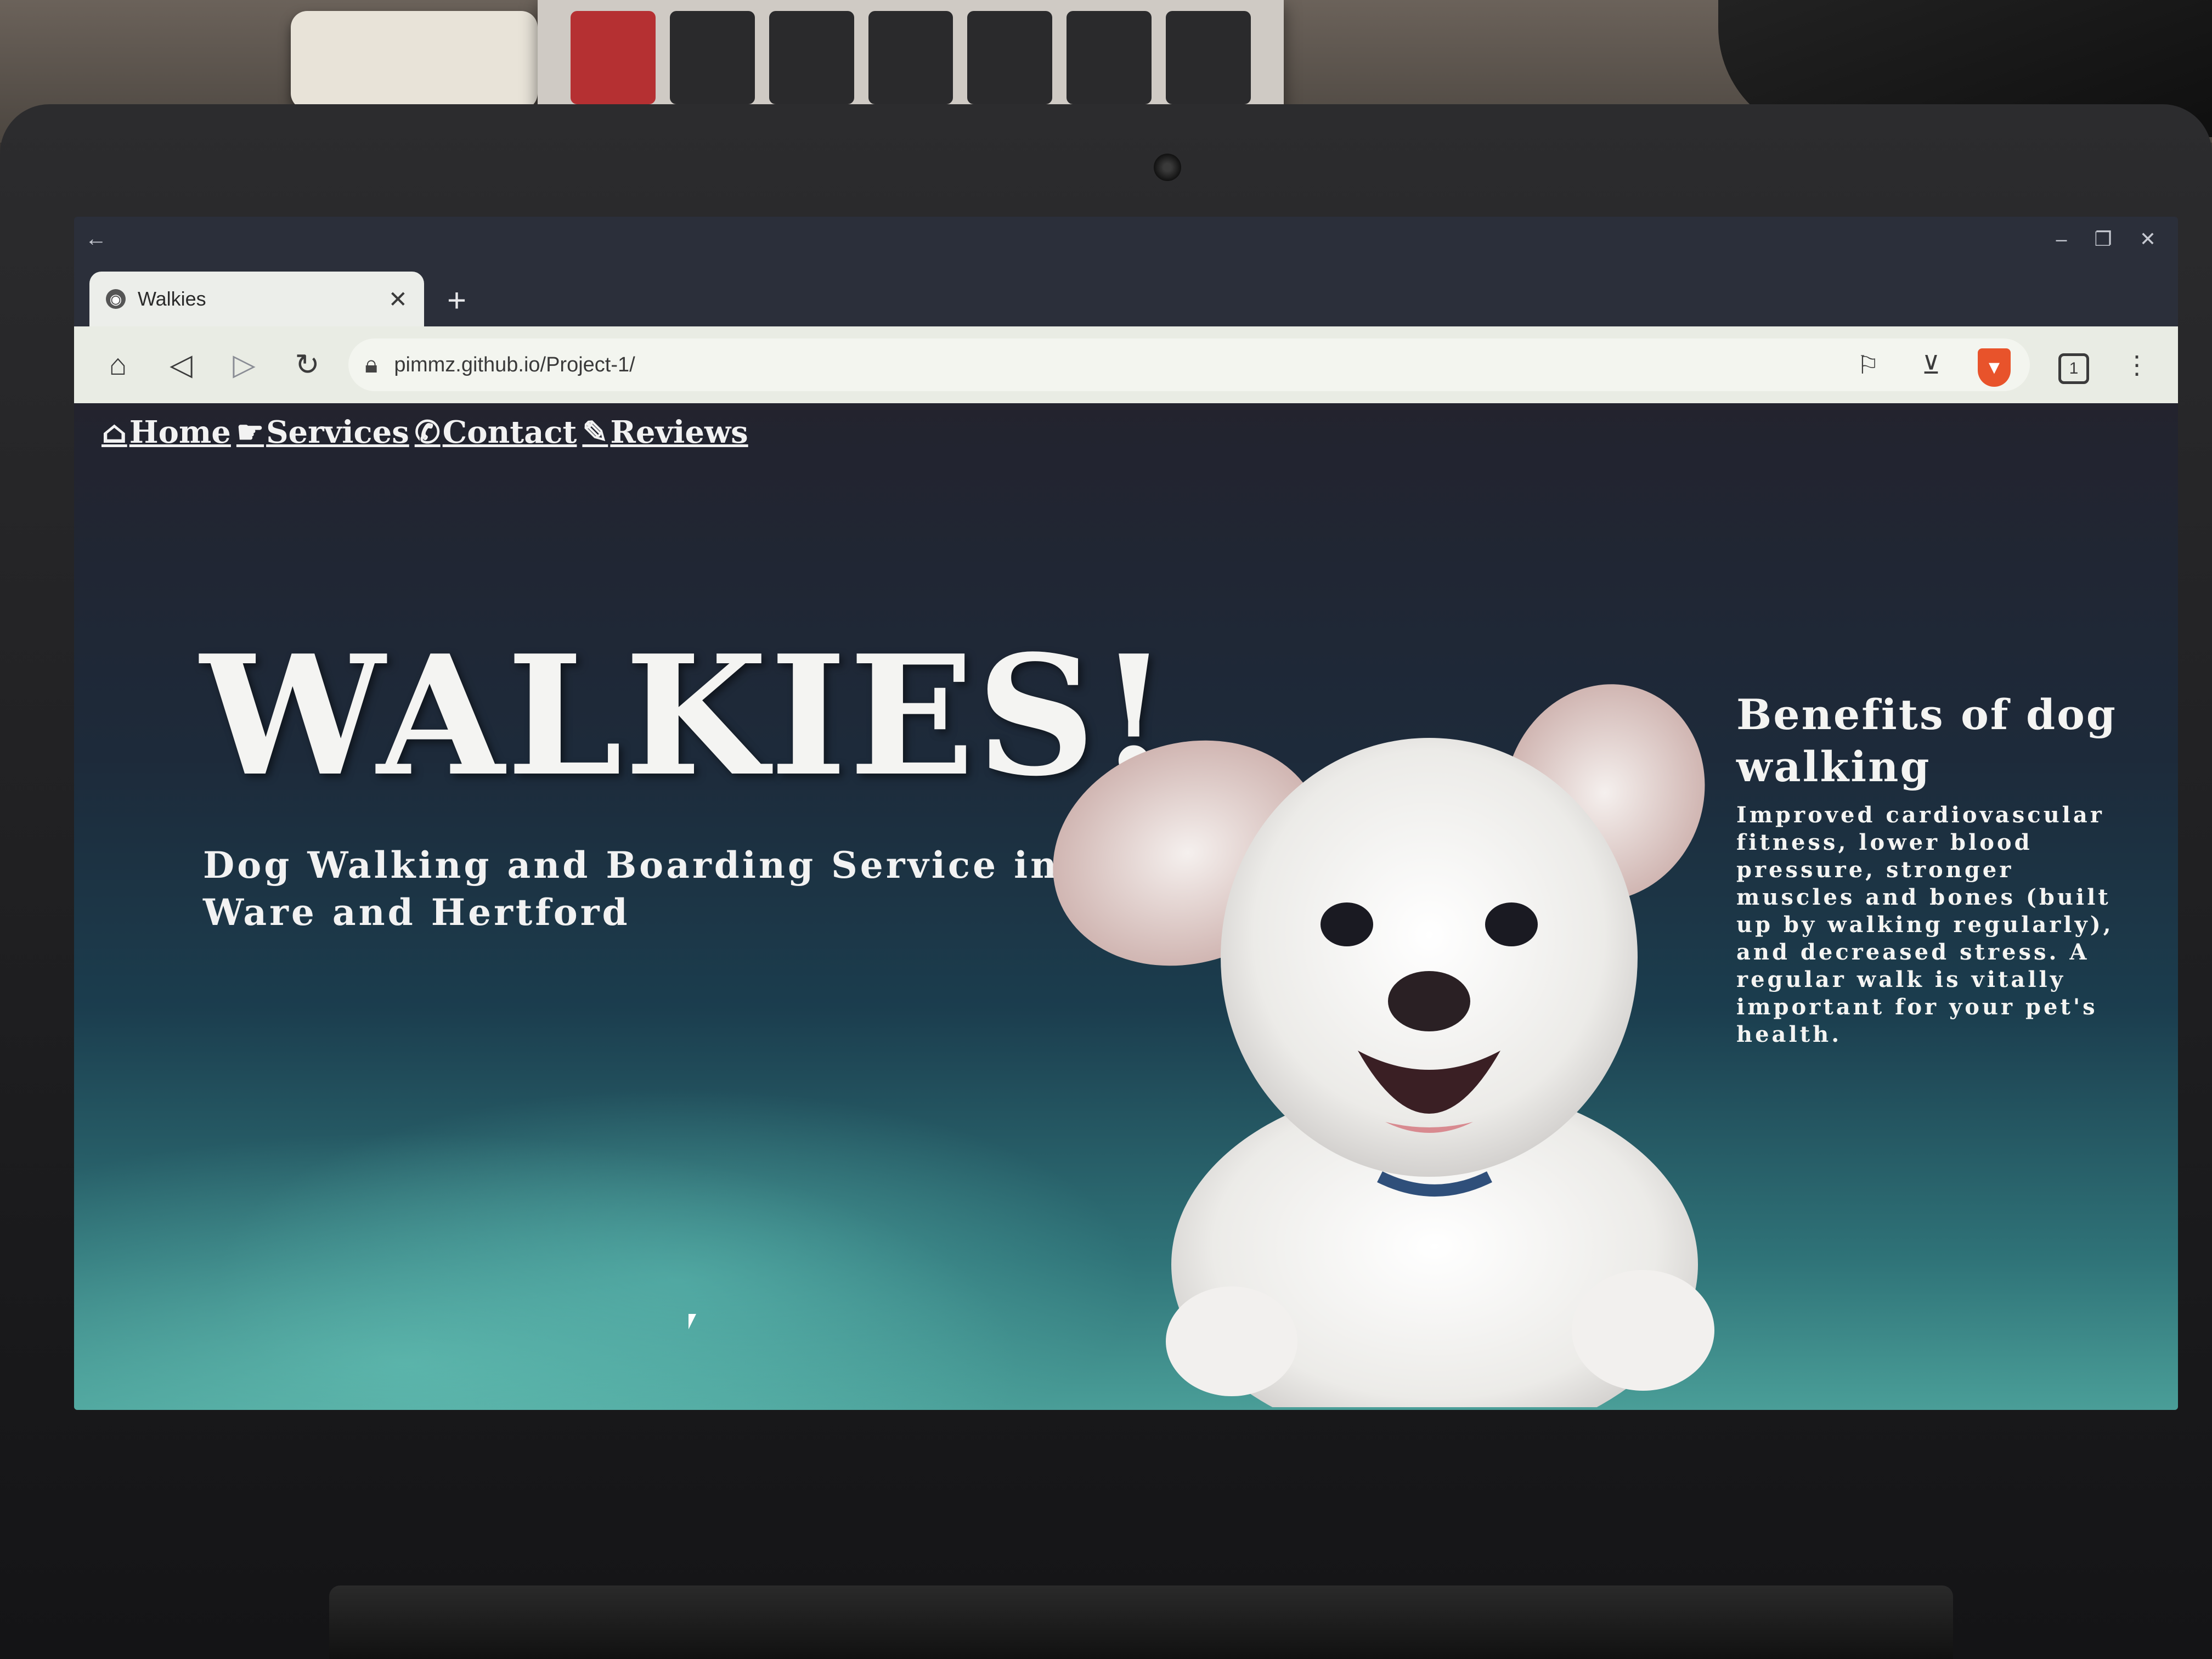 This screenshot has height=1659, width=2212. What do you see at coordinates (116, 299) in the screenshot?
I see `globe-icon: ◉` at bounding box center [116, 299].